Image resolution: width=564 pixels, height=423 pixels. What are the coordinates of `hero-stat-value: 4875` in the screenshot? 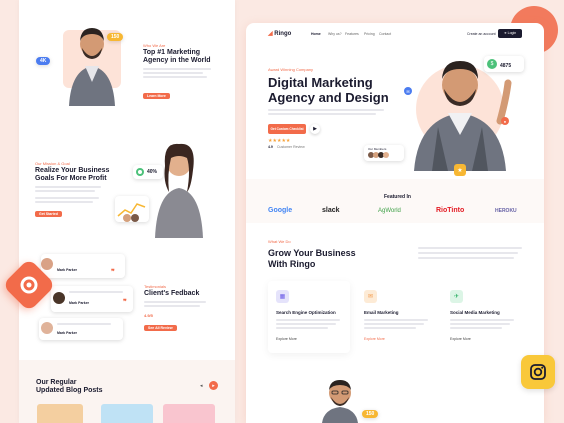 It's located at (506, 66).